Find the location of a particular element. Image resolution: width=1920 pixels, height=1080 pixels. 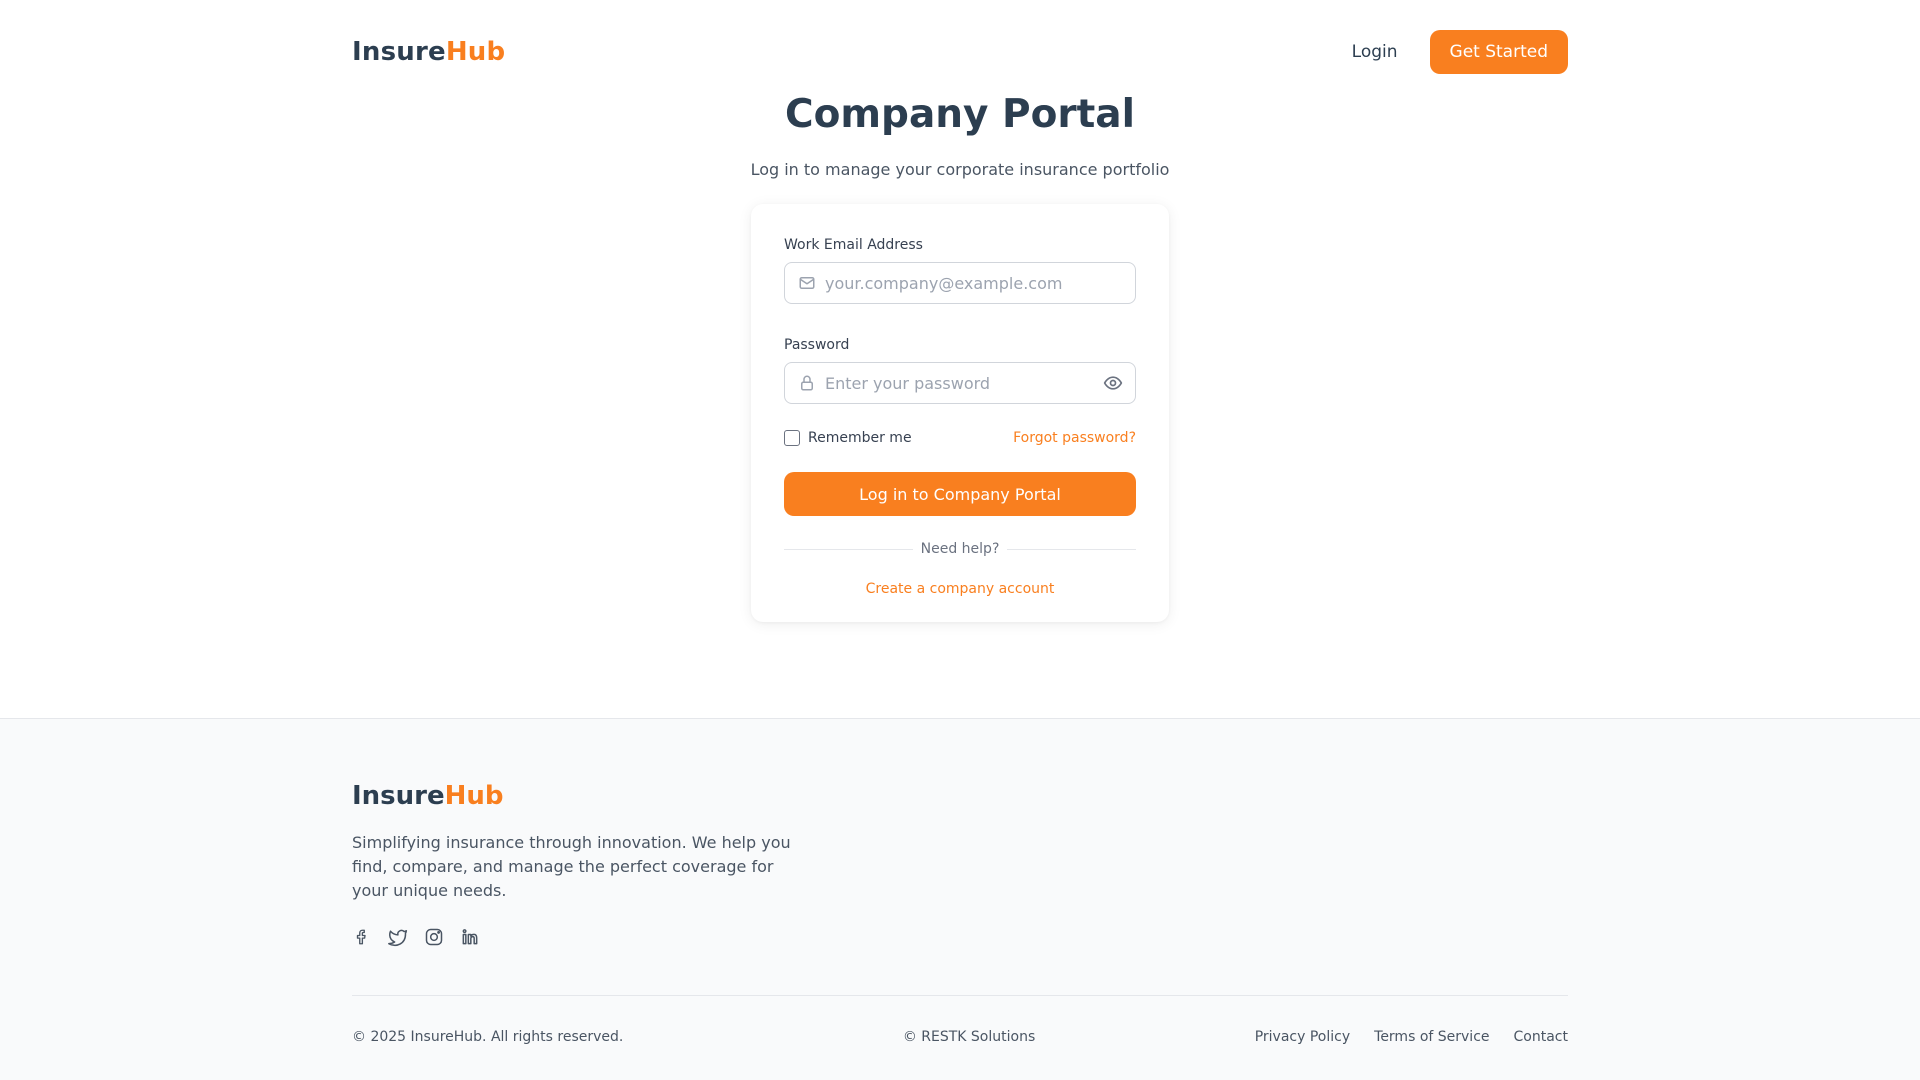

copyright-text: © 2025 InsureHub. All rights reserved. is located at coordinates (488, 1037).